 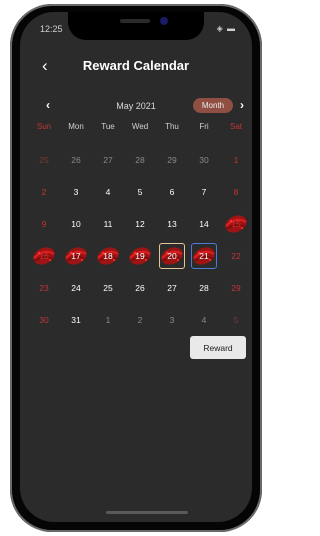 I want to click on calendar-day: 19, so click(x=140, y=256).